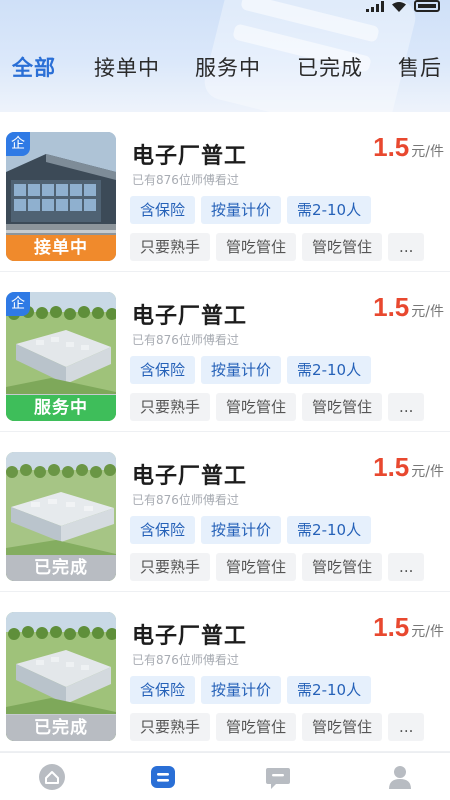 Image resolution: width=450 pixels, height=800 pixels. What do you see at coordinates (420, 67) in the screenshot?
I see `tab-after-sales: 售后` at bounding box center [420, 67].